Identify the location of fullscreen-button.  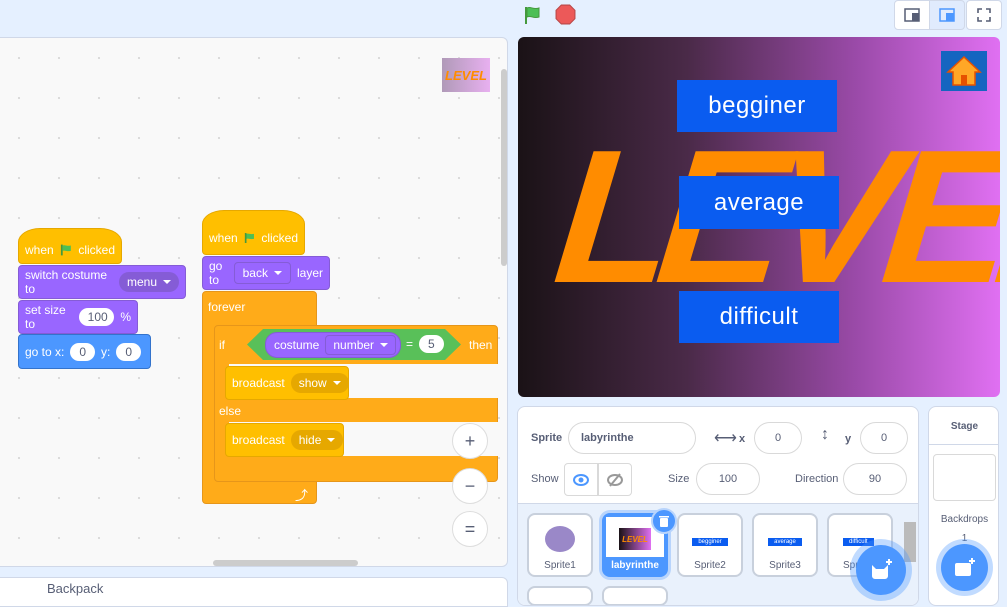
(984, 15).